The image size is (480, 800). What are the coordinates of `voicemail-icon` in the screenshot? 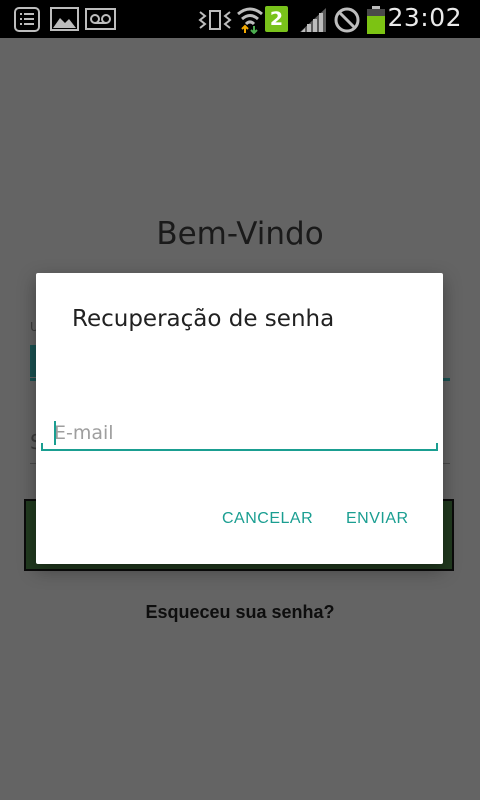 It's located at (100, 19).